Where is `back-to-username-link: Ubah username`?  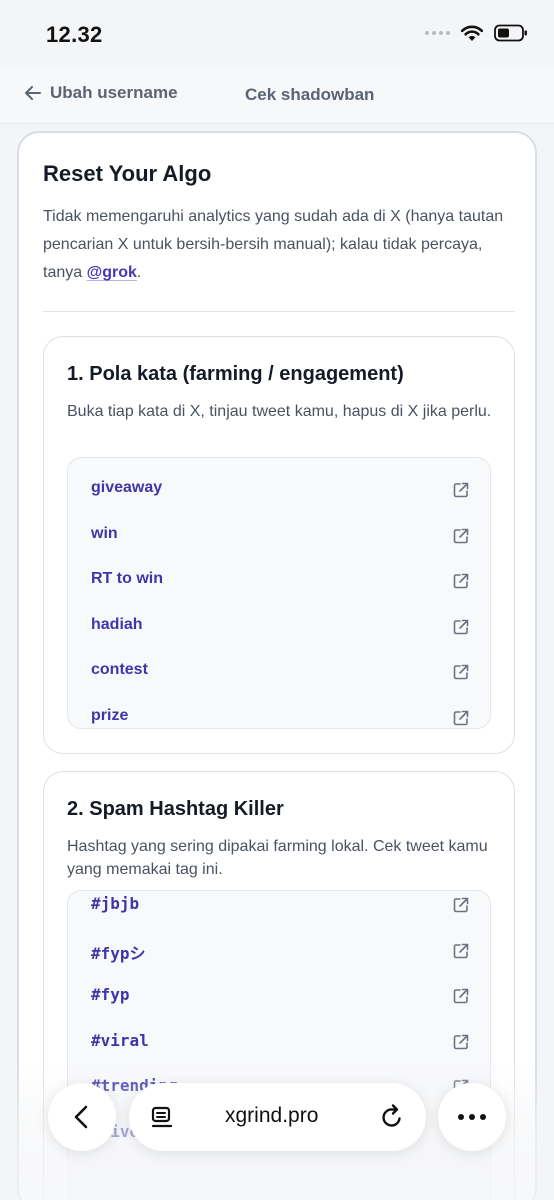
back-to-username-link: Ubah username is located at coordinates (101, 93).